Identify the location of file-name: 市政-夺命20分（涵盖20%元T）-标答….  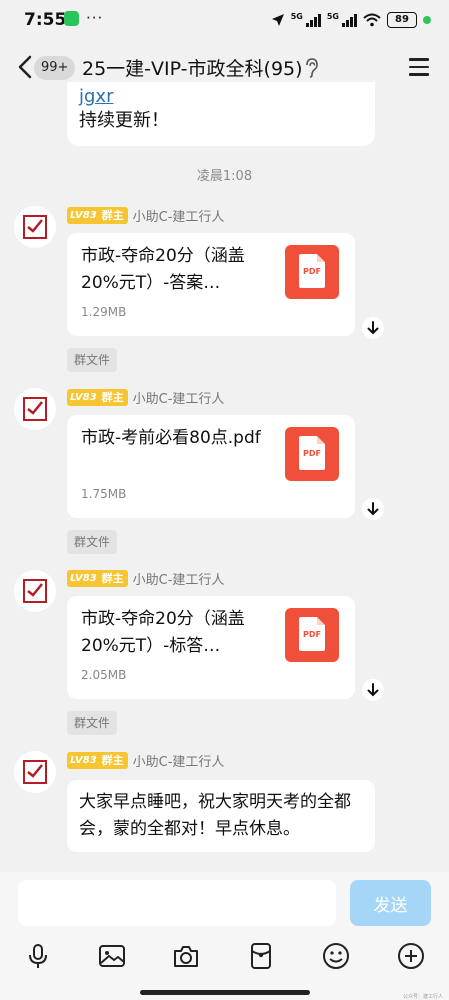
(163, 632).